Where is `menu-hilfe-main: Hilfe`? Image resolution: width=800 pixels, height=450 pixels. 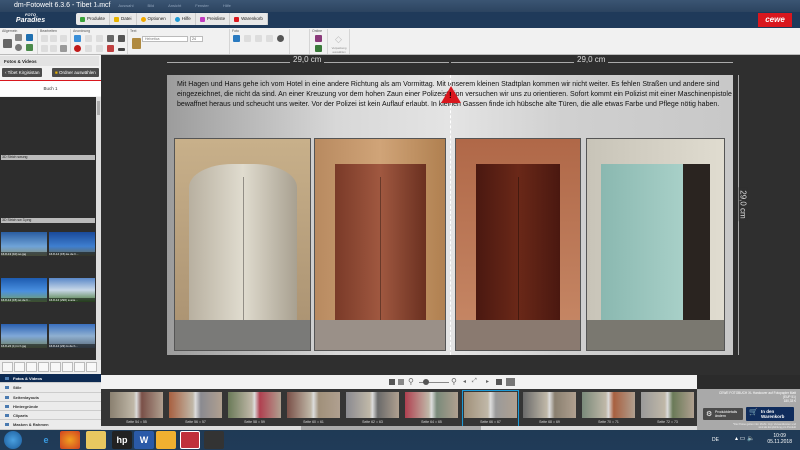 menu-hilfe-main: Hilfe is located at coordinates (183, 19).